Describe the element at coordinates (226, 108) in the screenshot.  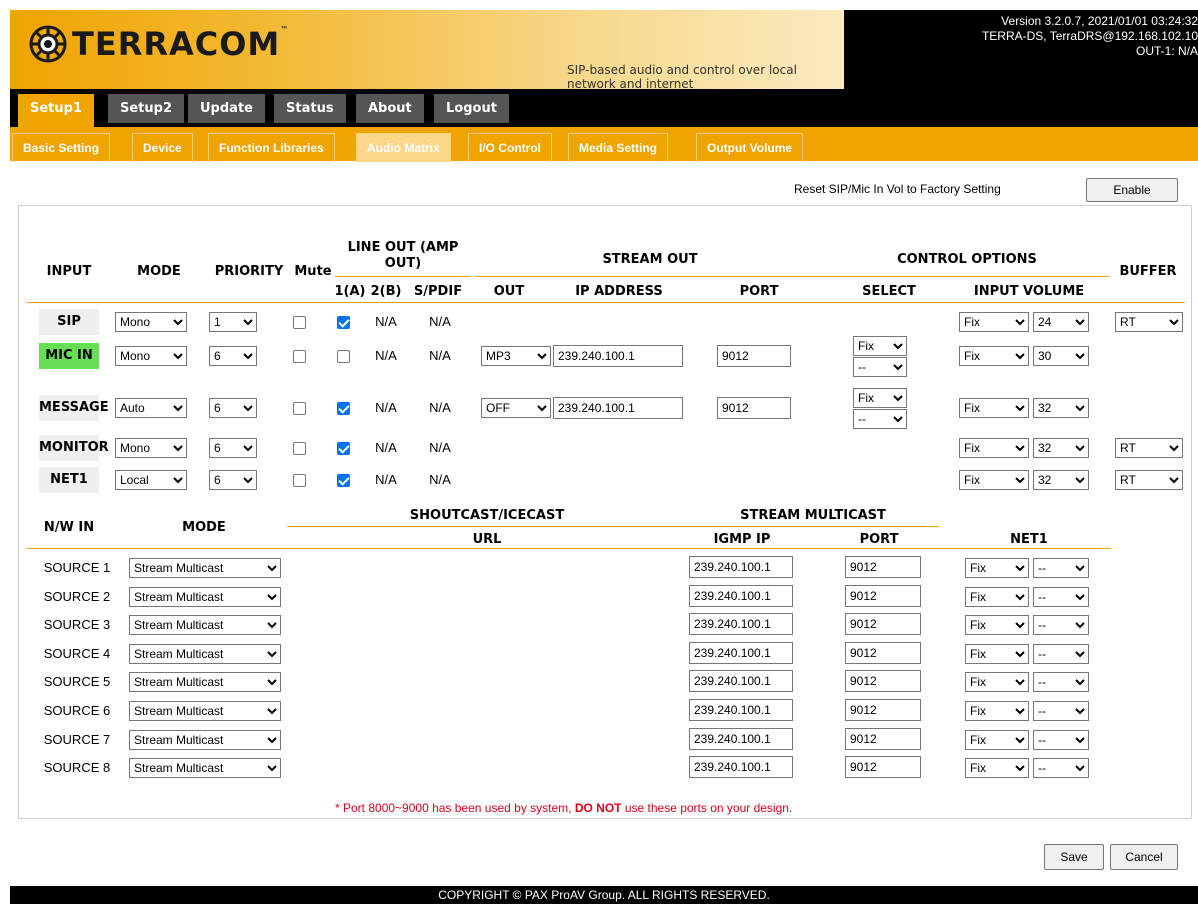
I see `tab-update: Update` at that location.